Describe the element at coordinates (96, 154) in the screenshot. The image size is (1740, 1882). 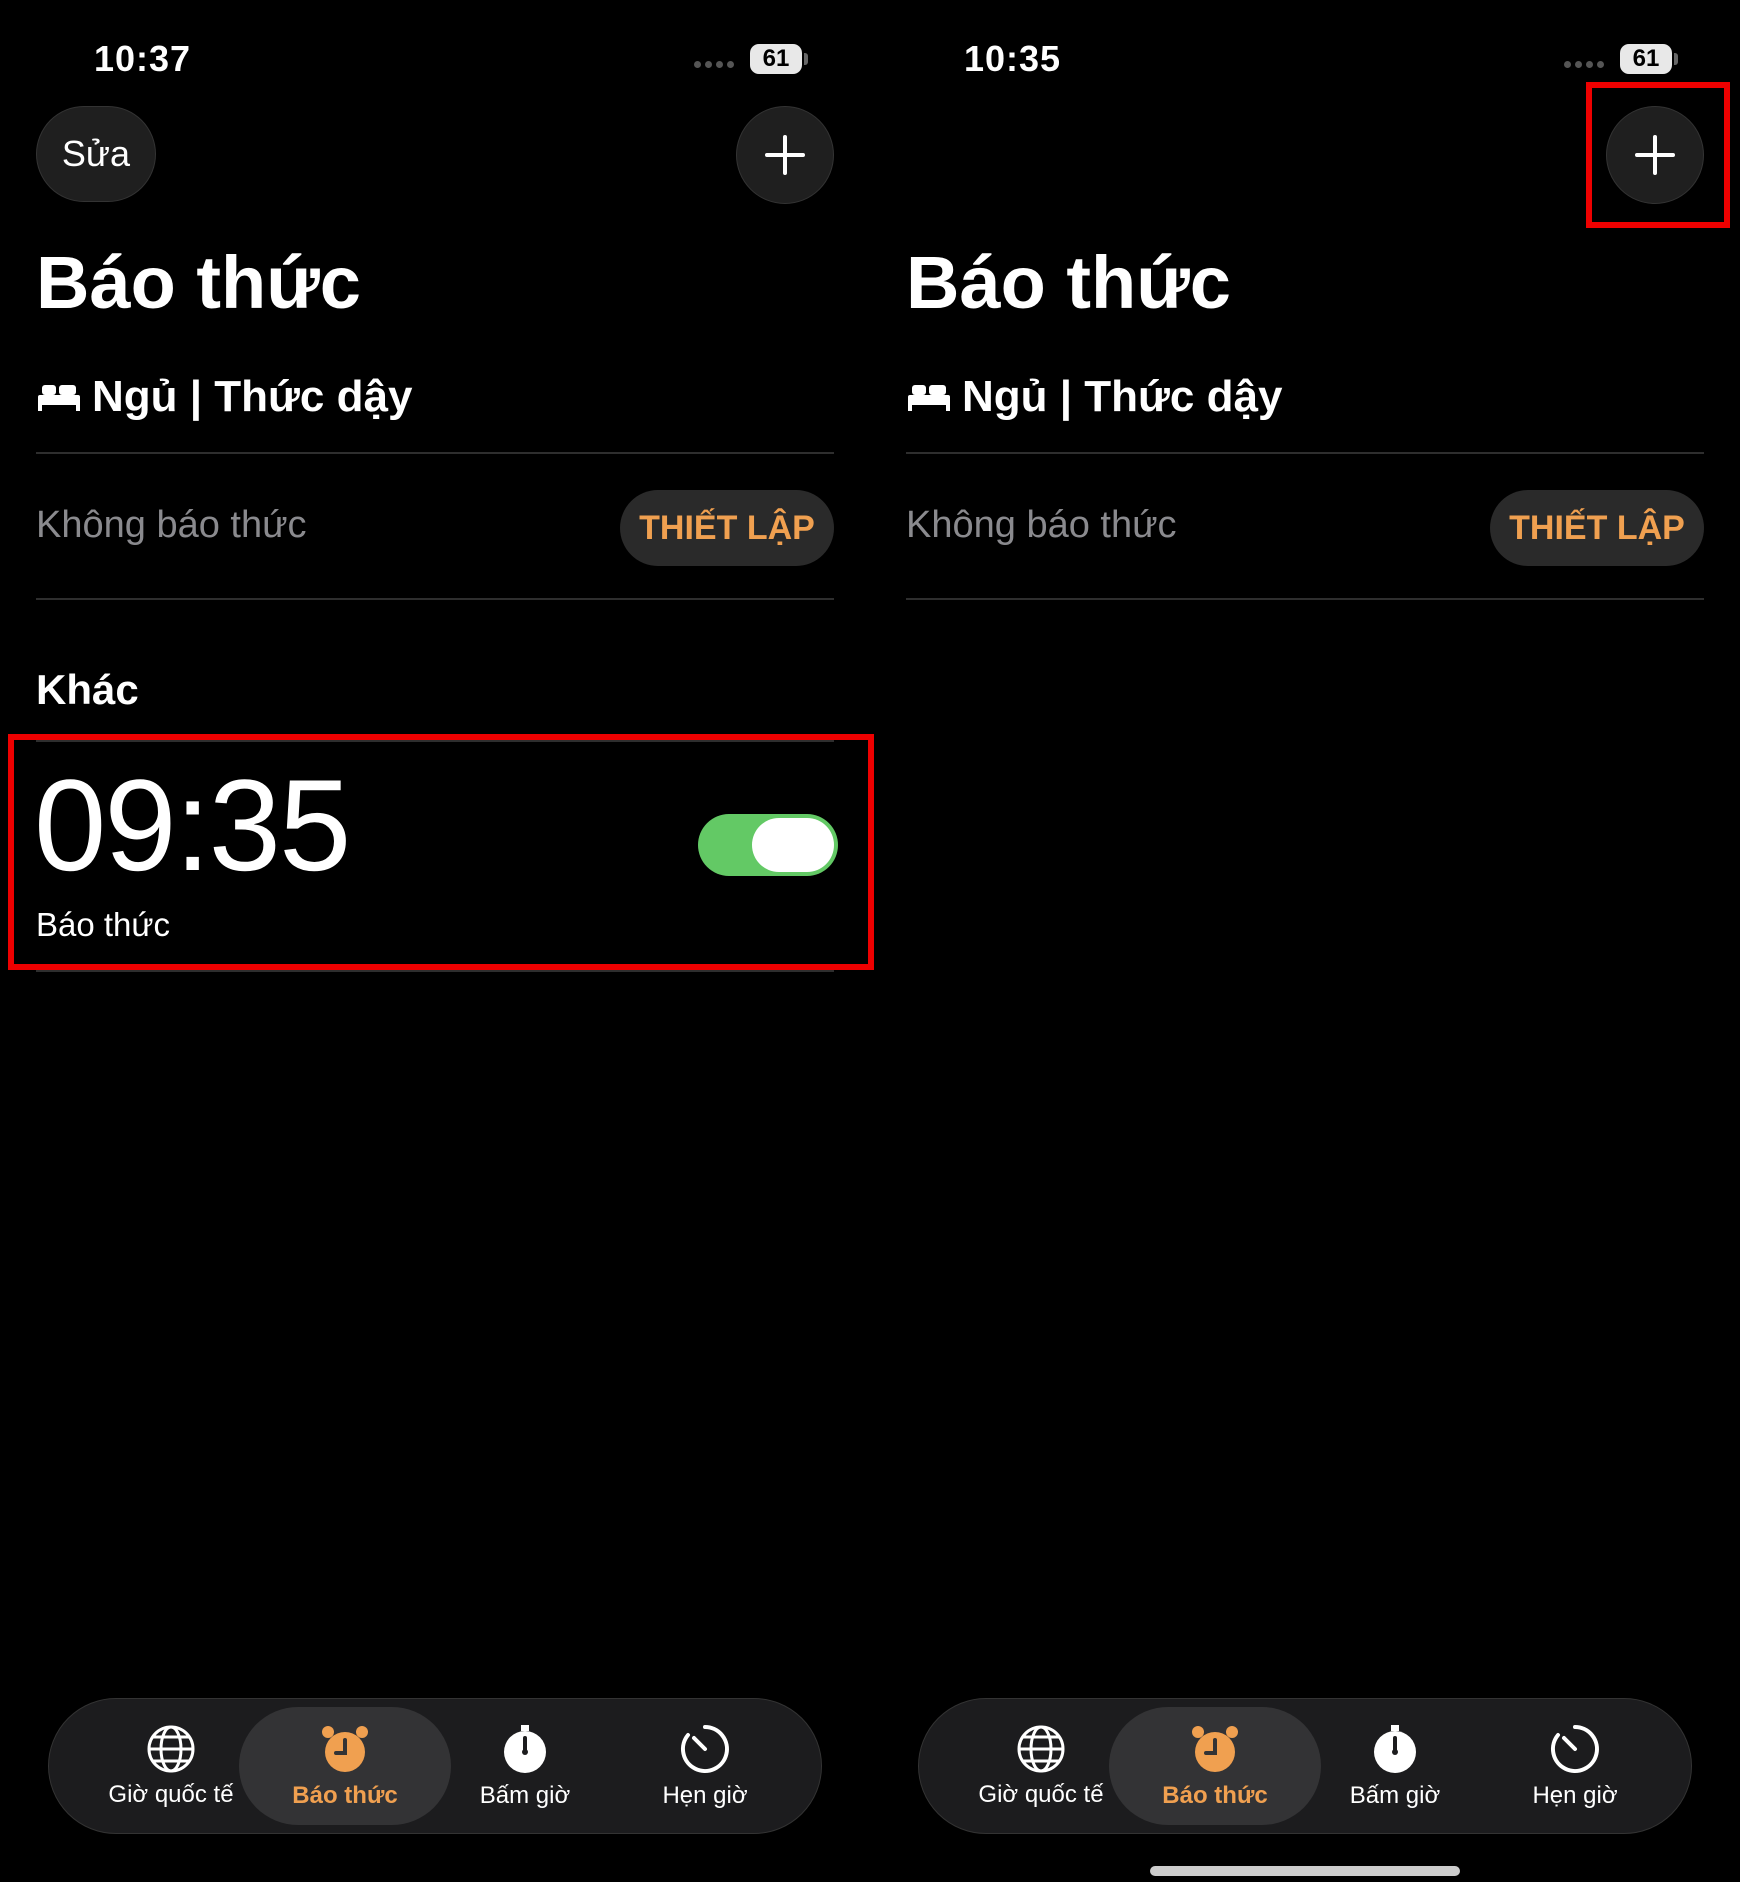
I see `edit-button: Sửa` at that location.